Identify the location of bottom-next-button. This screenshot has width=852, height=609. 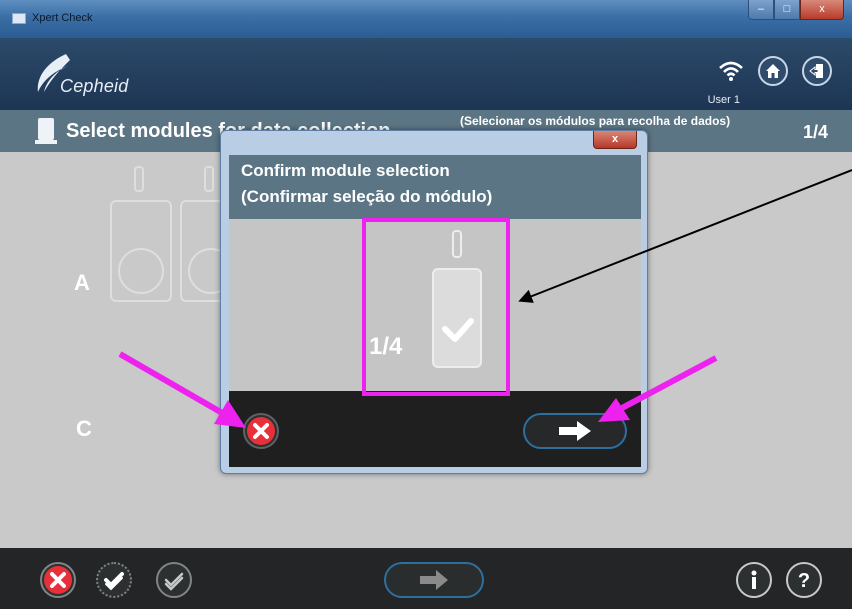
(434, 580).